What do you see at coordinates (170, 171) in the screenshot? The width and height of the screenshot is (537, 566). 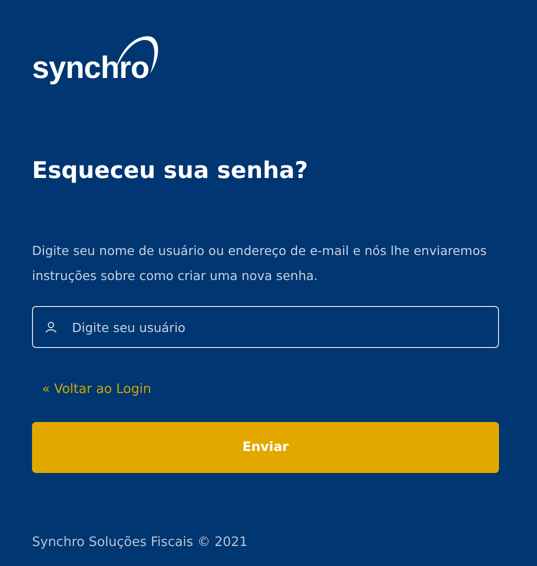 I see `page-title: Esqueceu sua senha?` at bounding box center [170, 171].